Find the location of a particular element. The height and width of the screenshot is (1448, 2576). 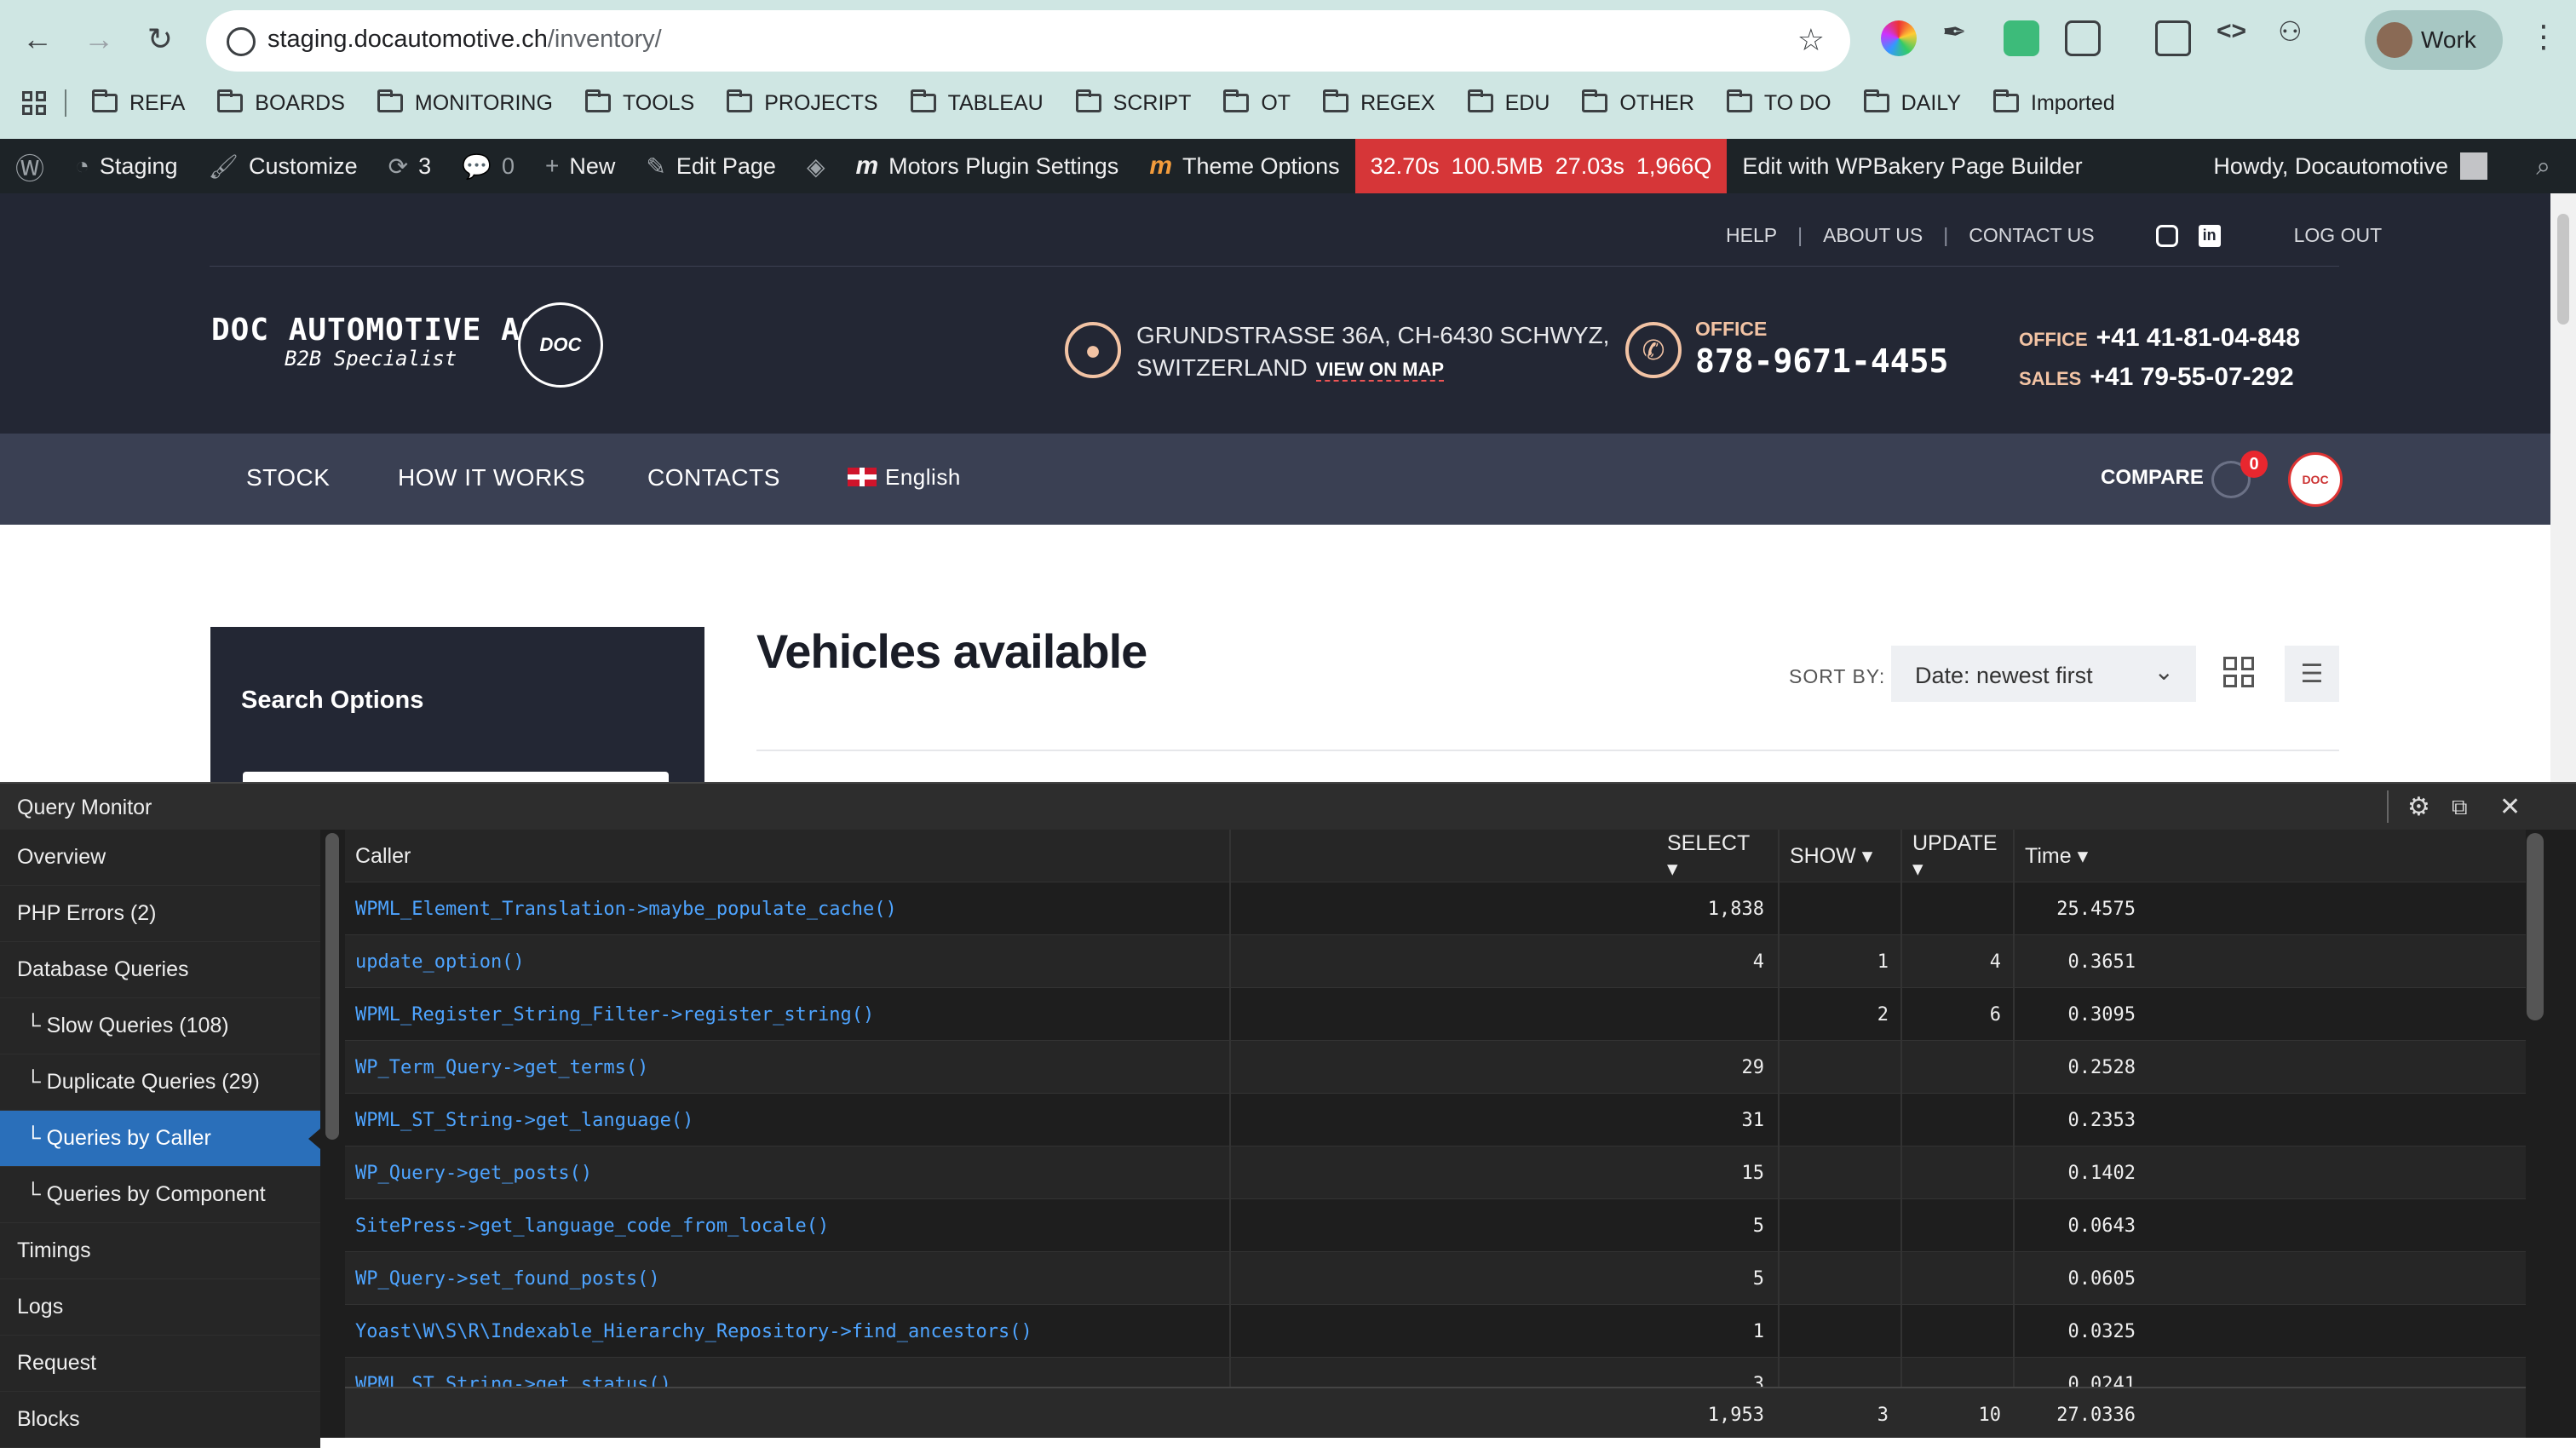

phone-office-number: +41 41-81-04-848 is located at coordinates (2198, 338).